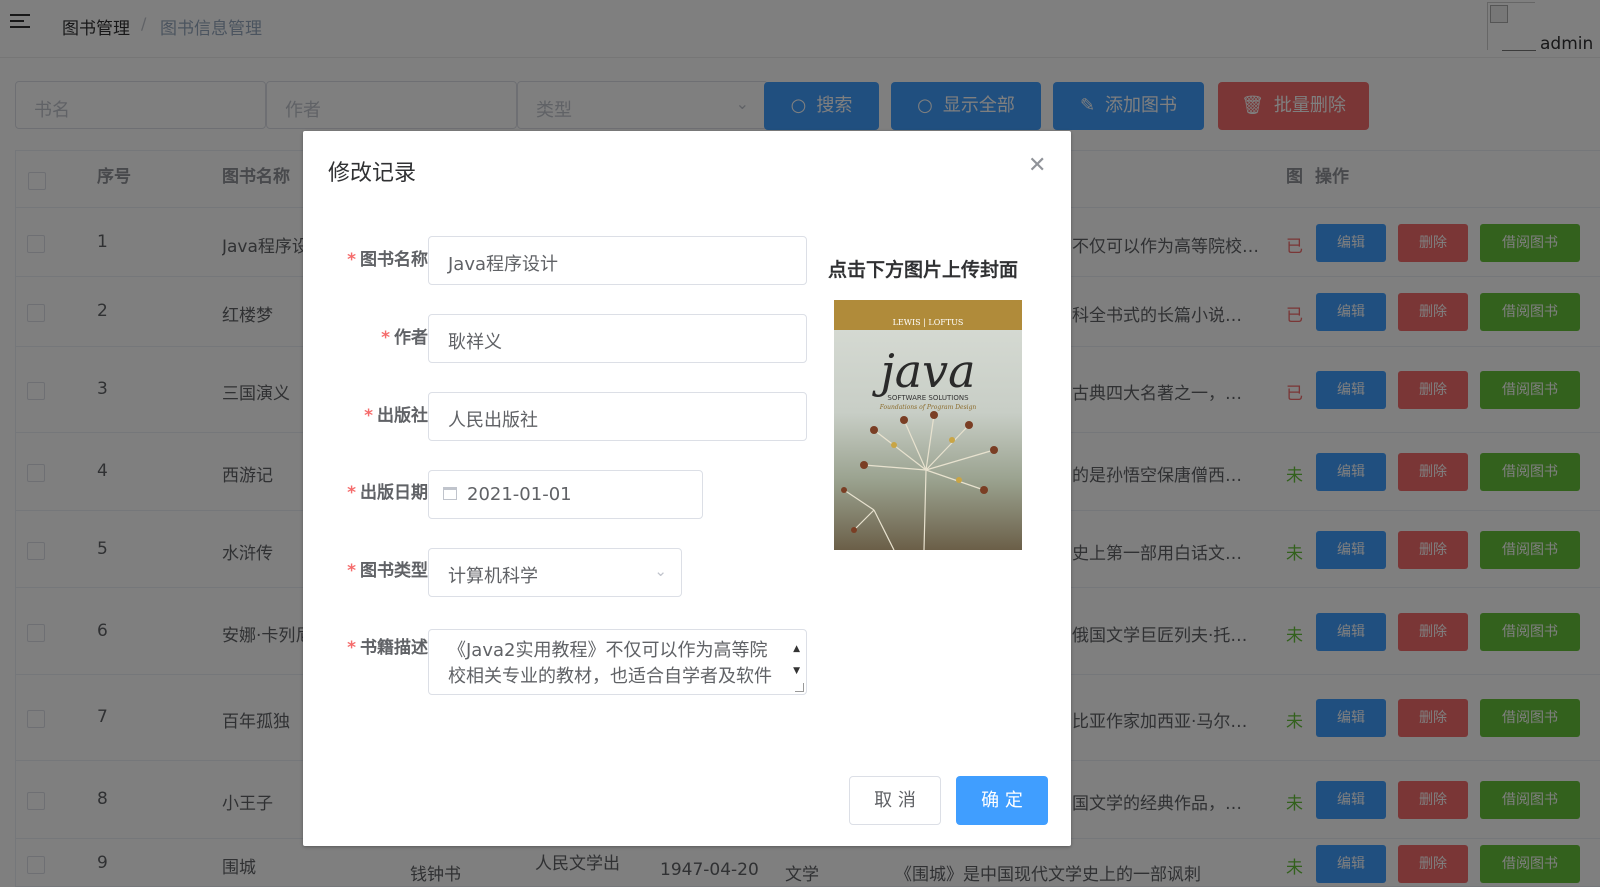  I want to click on label-author: * 作者, so click(404, 338).